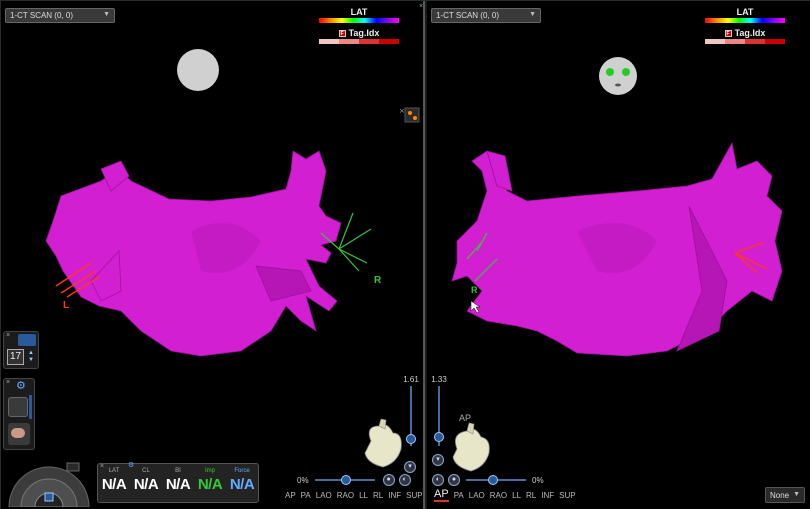  I want to click on status-force-value: N/A, so click(242, 484).